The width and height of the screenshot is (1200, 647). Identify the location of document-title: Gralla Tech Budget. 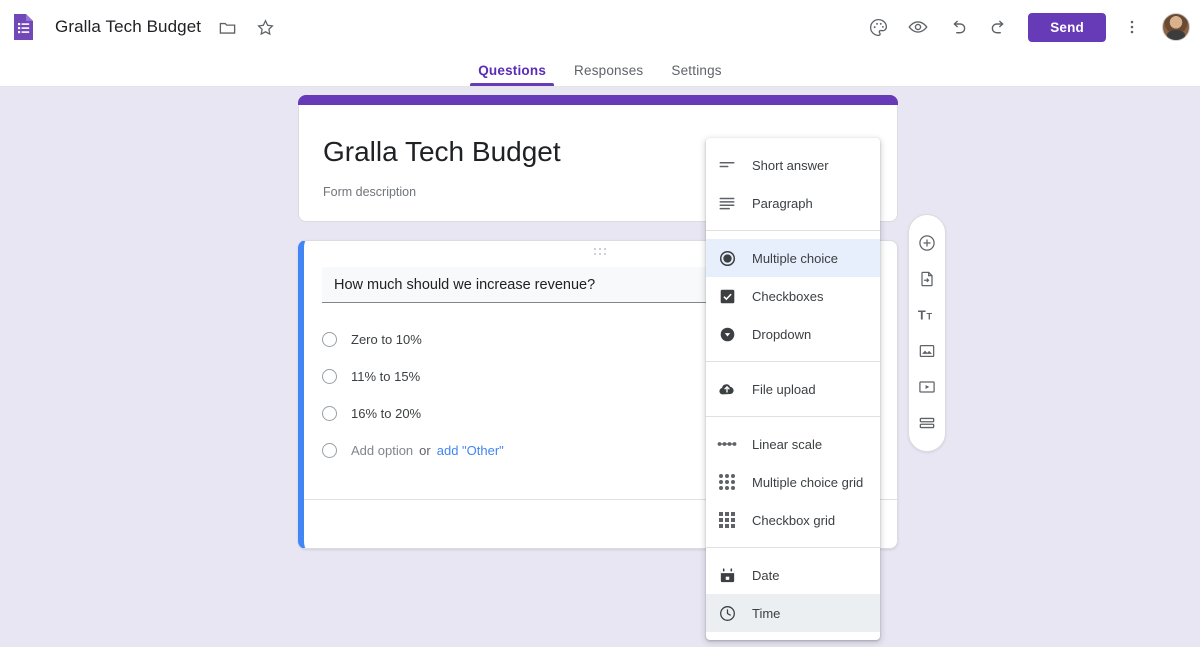
(128, 27).